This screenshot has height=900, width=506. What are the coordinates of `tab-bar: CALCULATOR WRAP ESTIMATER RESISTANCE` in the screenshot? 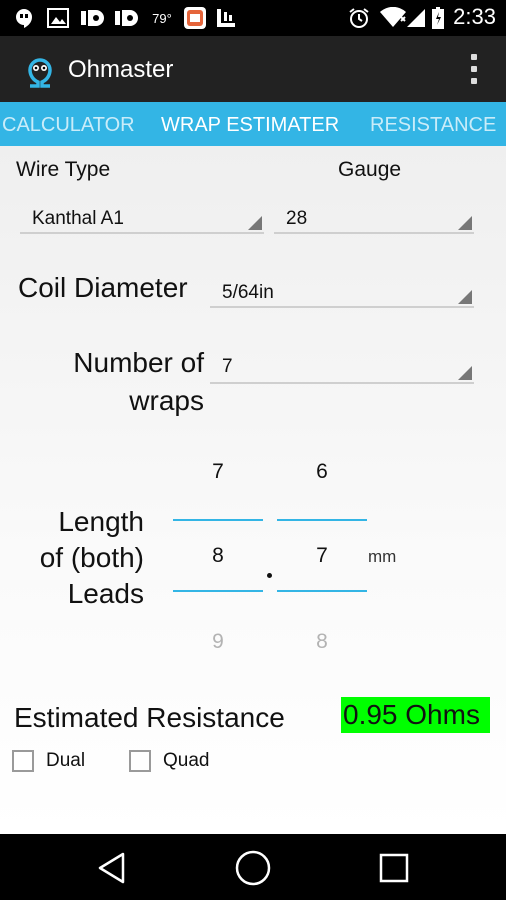 It's located at (253, 124).